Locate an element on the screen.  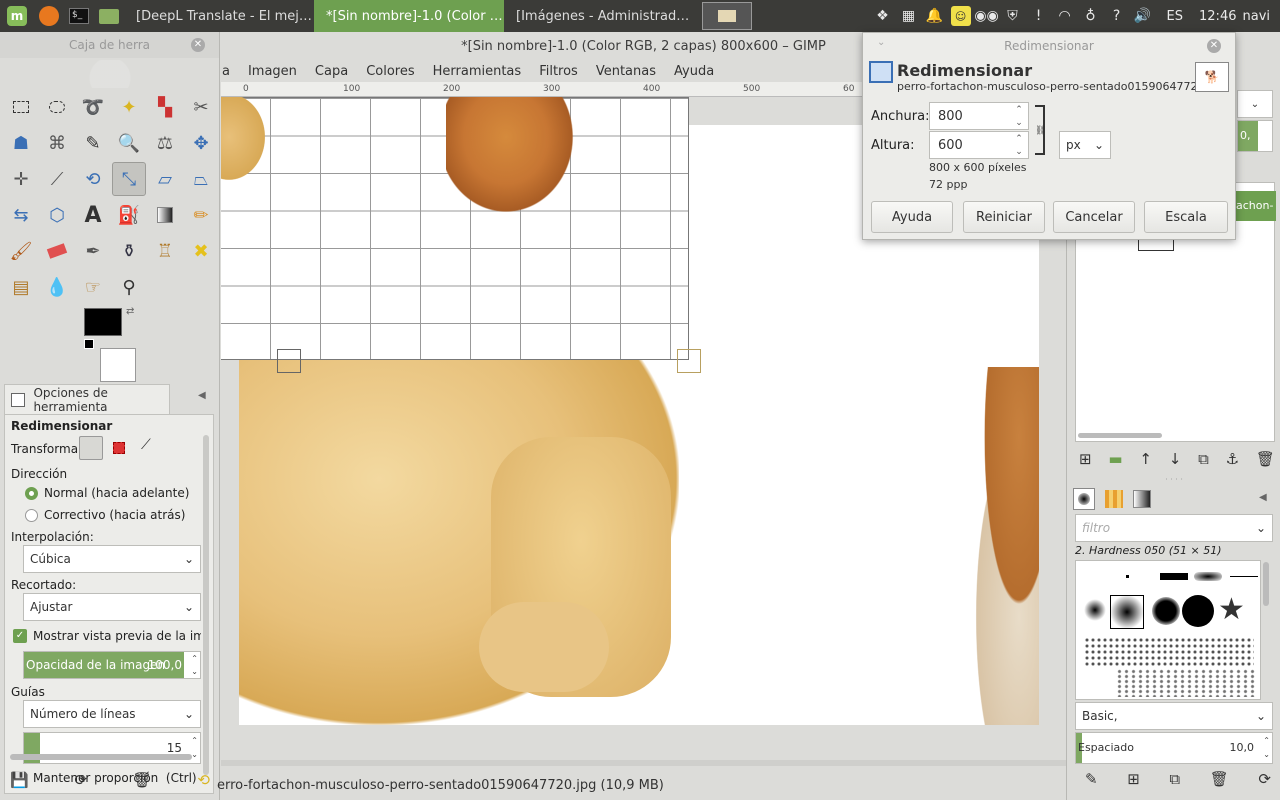
horizontal-ruler: 0 100 200 300 400 500 60 is located at coordinates (542, 89).